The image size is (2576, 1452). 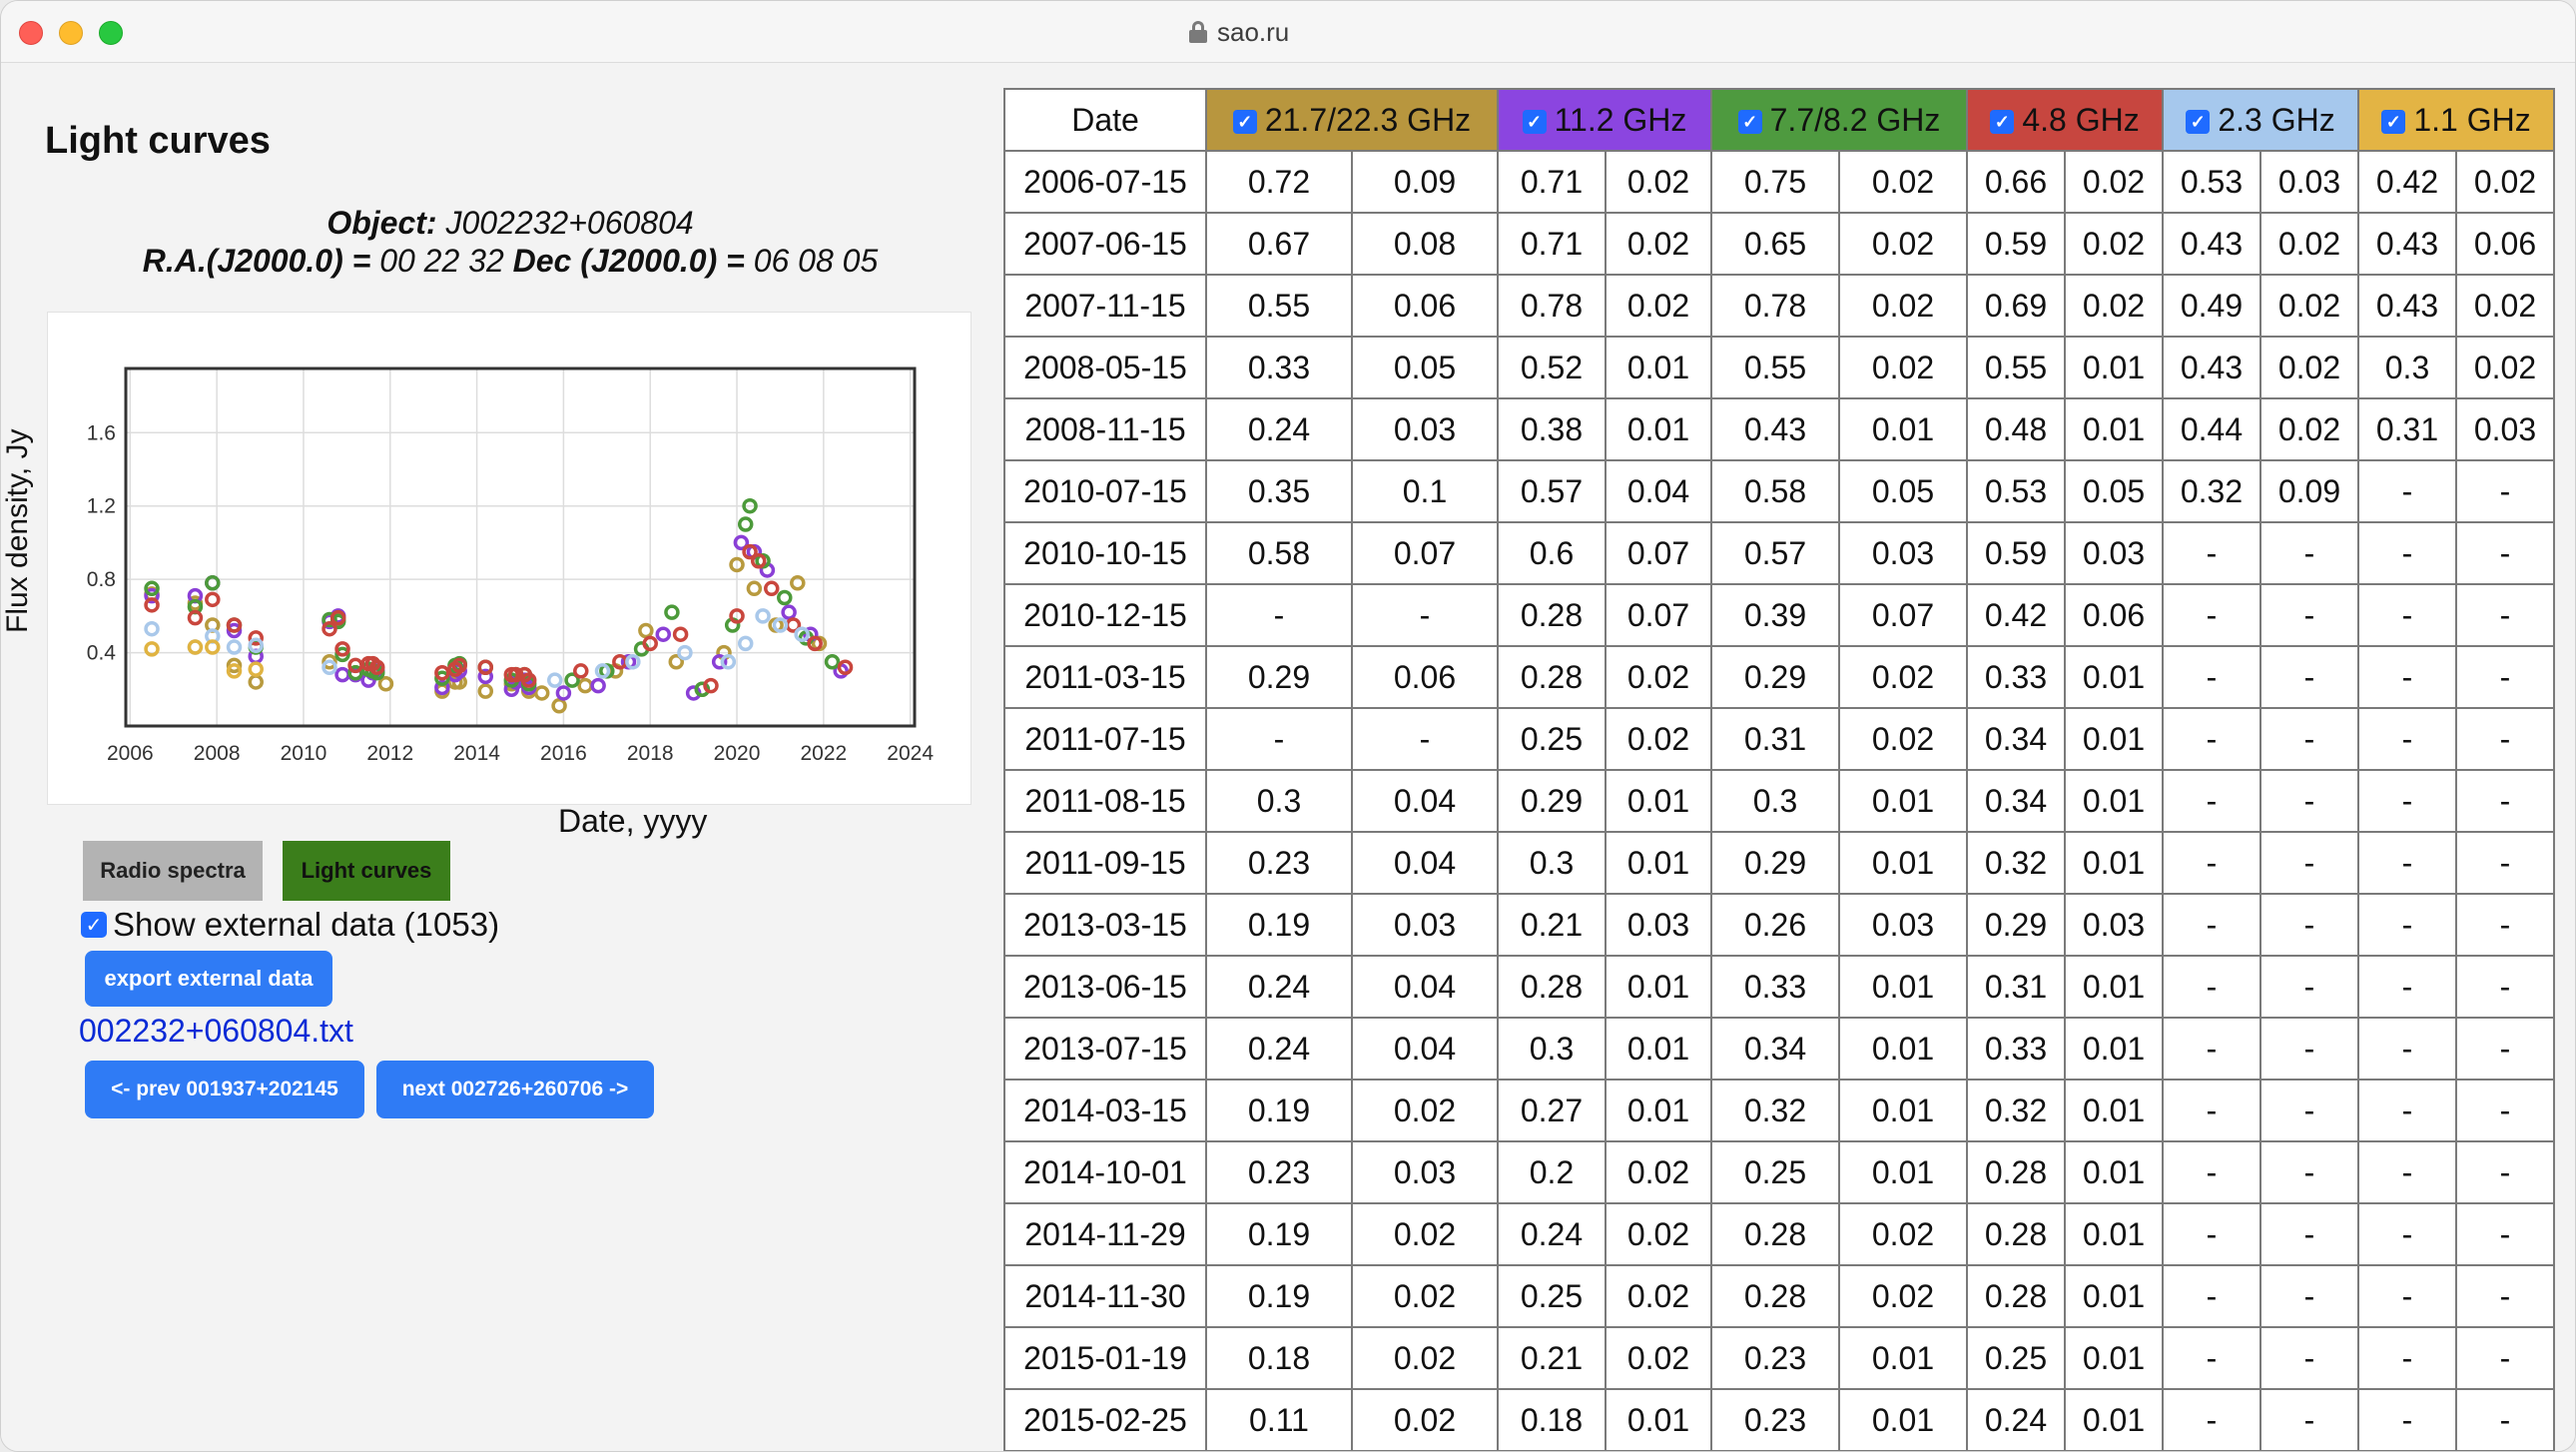 What do you see at coordinates (2016, 367) in the screenshot?
I see `flux-cell: 0.55` at bounding box center [2016, 367].